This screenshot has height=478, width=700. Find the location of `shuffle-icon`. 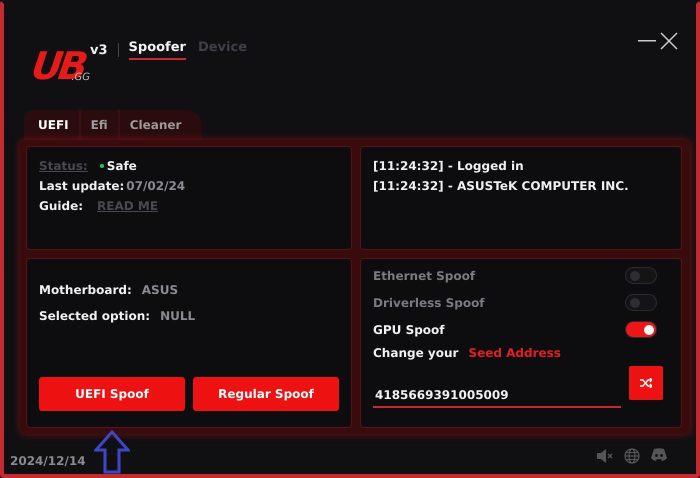

shuffle-icon is located at coordinates (646, 383).